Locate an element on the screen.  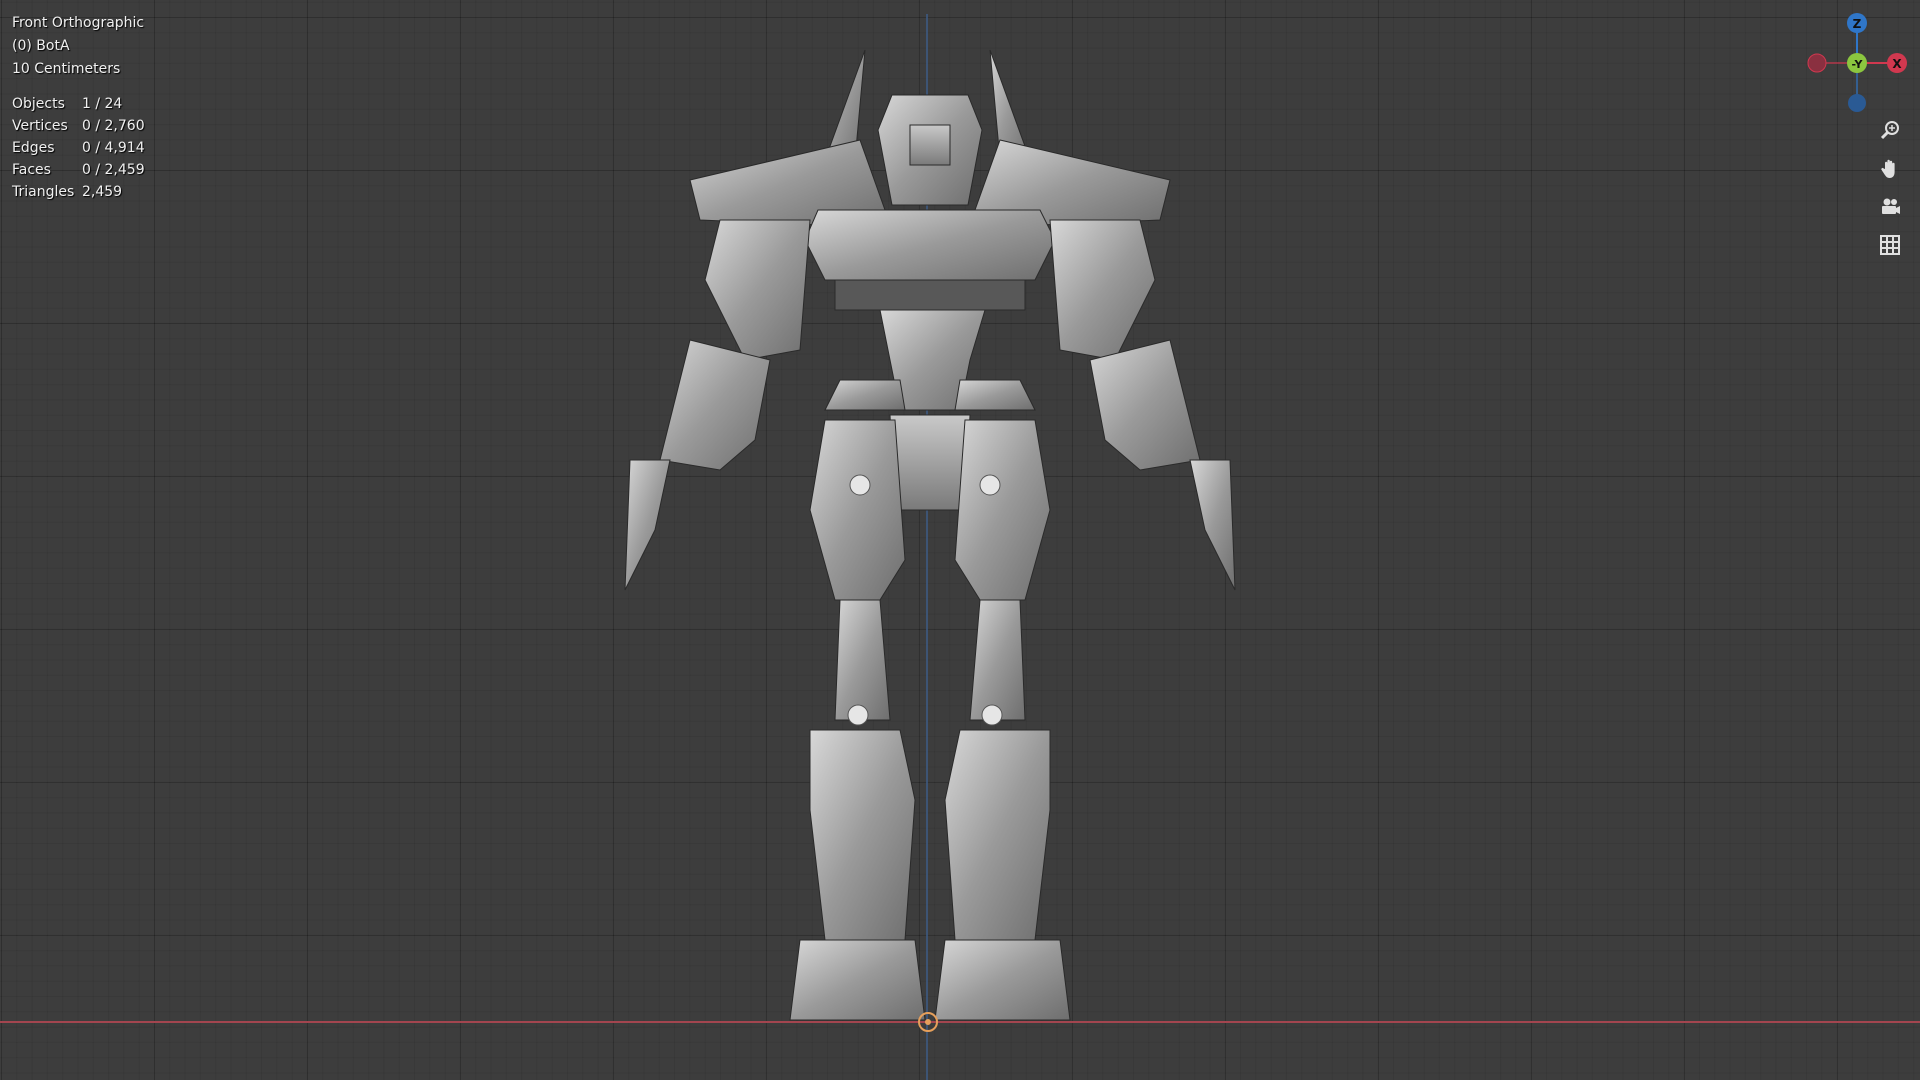
camera-icon is located at coordinates (1891, 206).